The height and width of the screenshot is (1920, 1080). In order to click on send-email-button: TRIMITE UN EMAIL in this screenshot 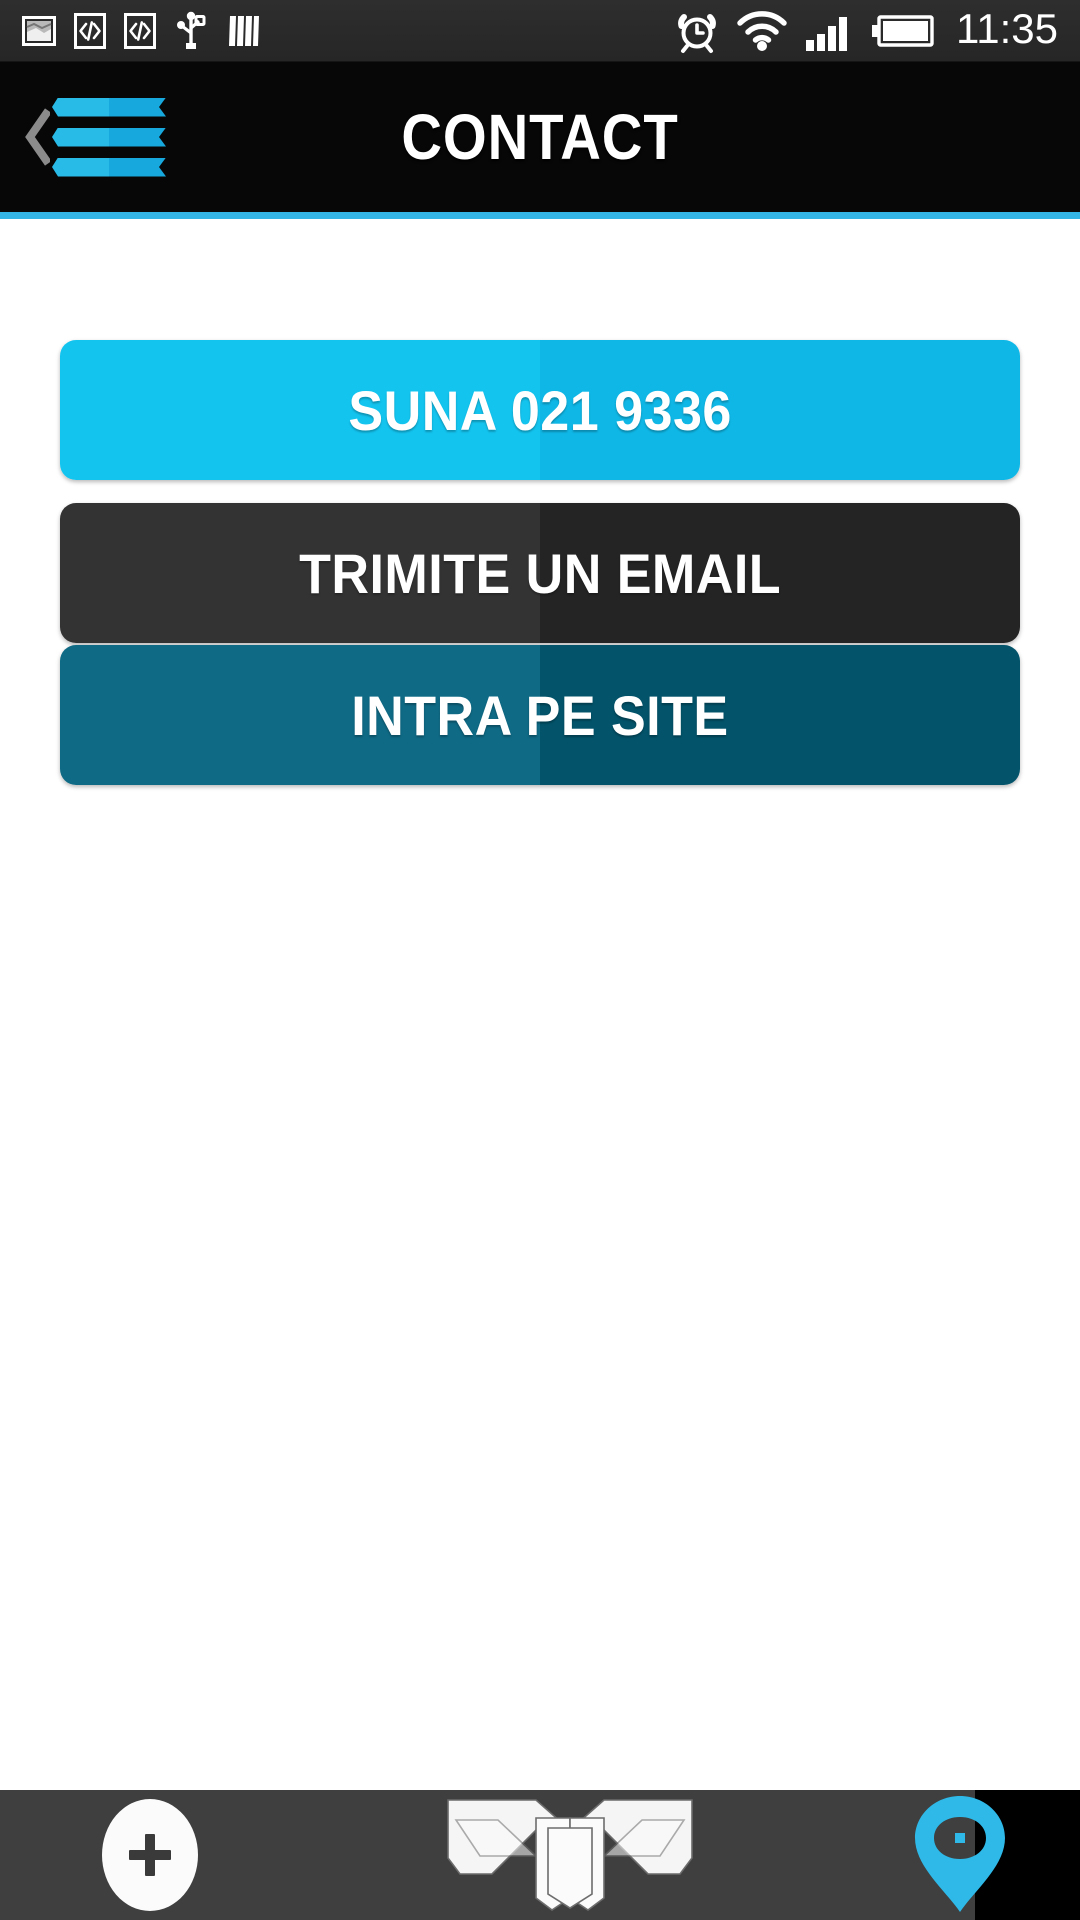, I will do `click(540, 573)`.